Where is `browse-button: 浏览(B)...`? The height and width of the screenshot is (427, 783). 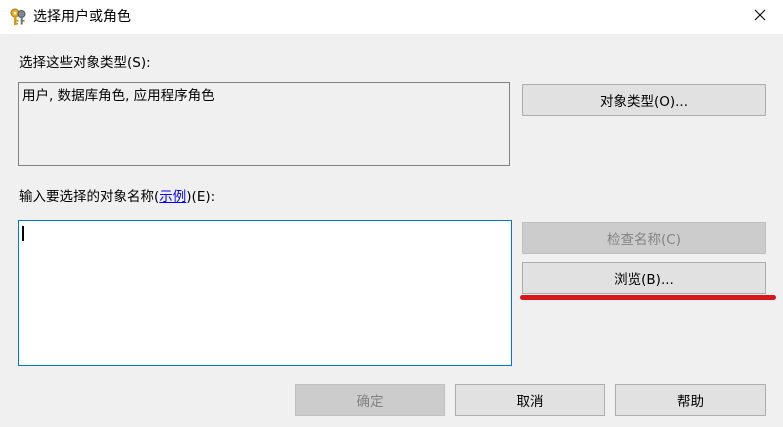 browse-button: 浏览(B)... is located at coordinates (644, 278).